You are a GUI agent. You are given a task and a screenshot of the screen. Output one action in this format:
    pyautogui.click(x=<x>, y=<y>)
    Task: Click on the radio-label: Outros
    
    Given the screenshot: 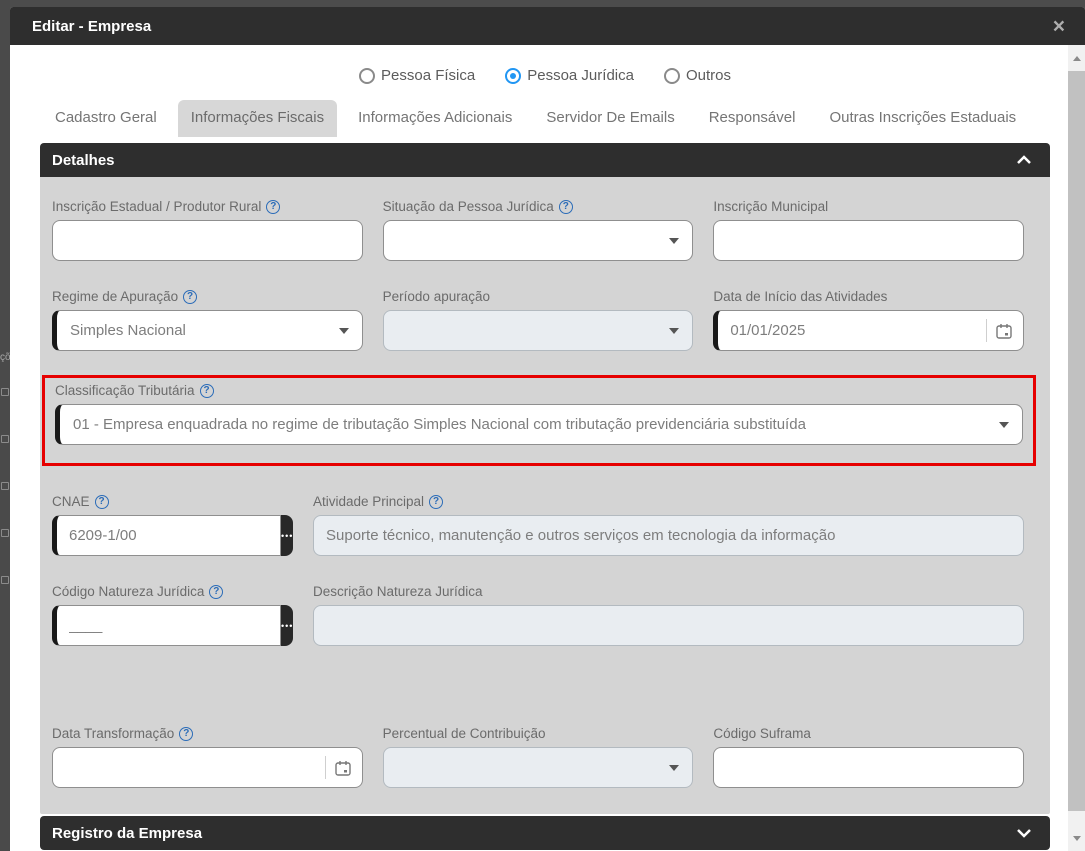 What is the action you would take?
    pyautogui.click(x=708, y=75)
    